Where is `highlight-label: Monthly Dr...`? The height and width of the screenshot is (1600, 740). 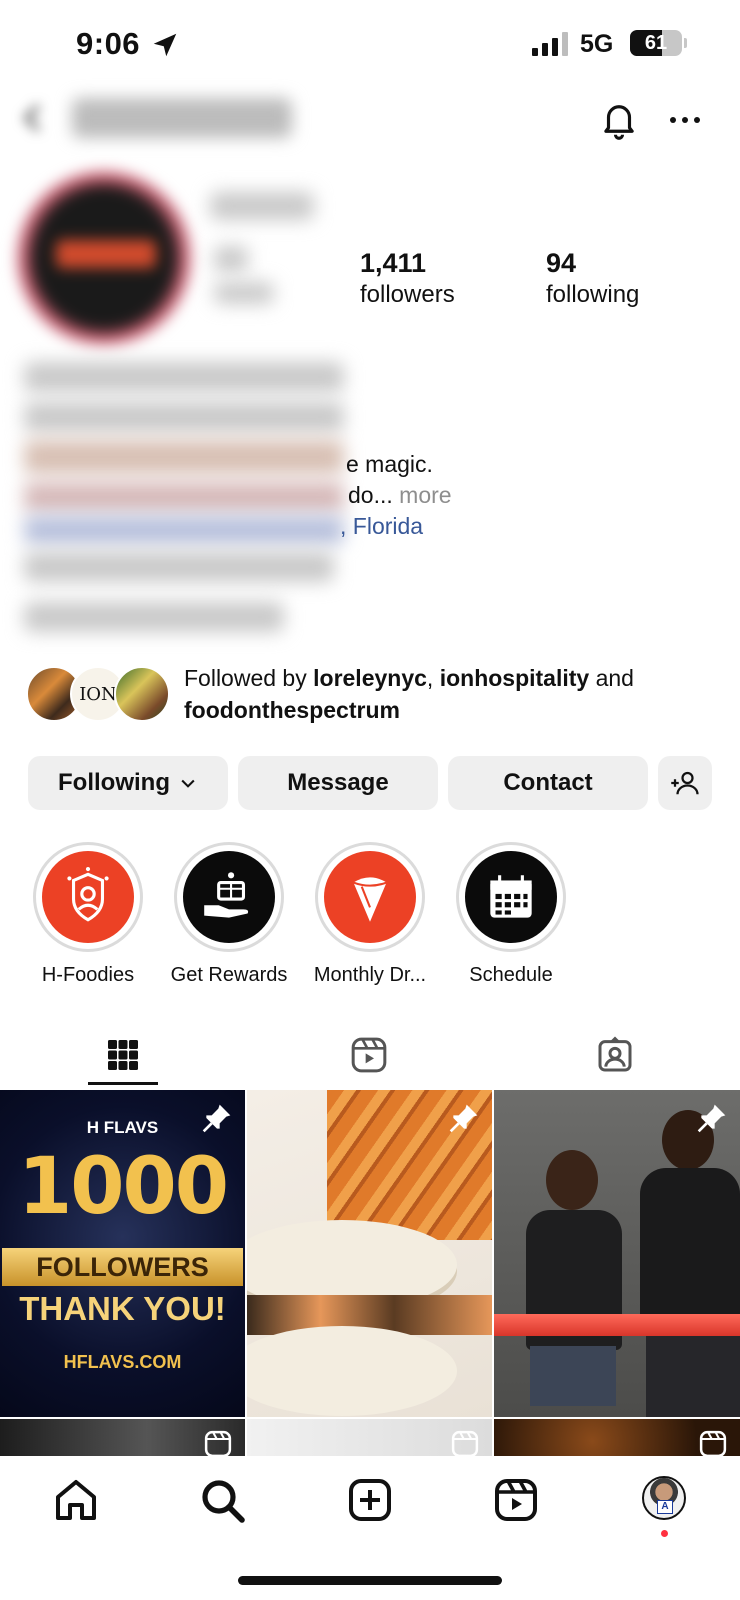 highlight-label: Monthly Dr... is located at coordinates (370, 975).